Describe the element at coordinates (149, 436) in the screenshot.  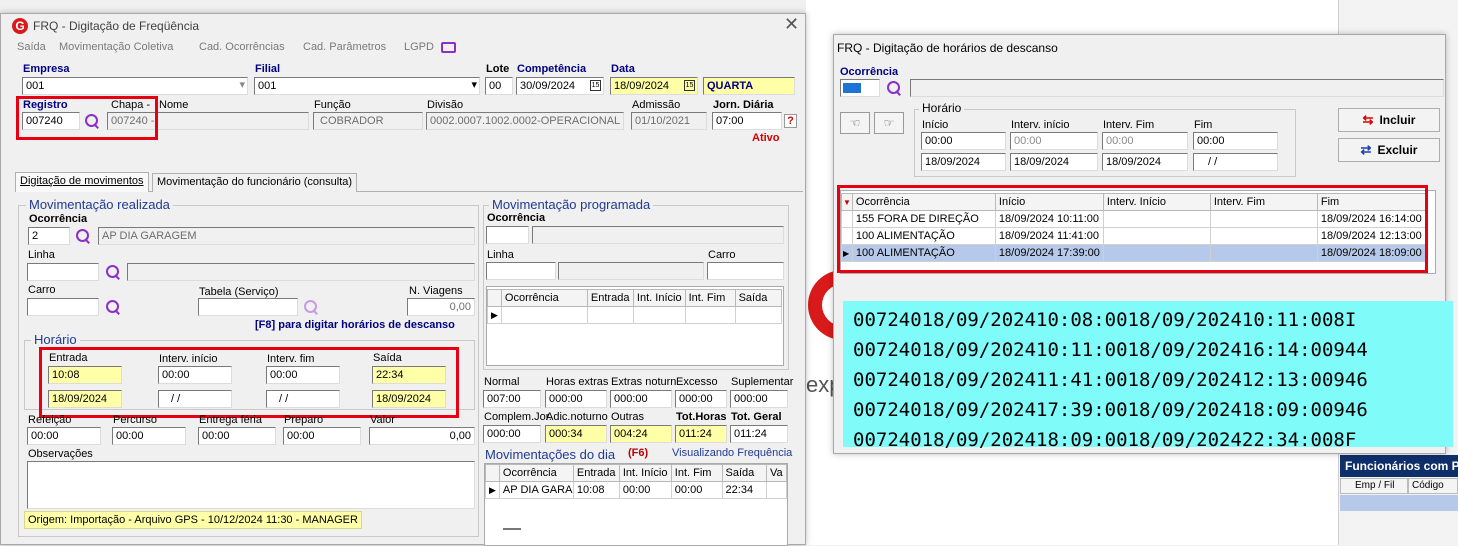
I see `percurso-input: 00:00` at that location.